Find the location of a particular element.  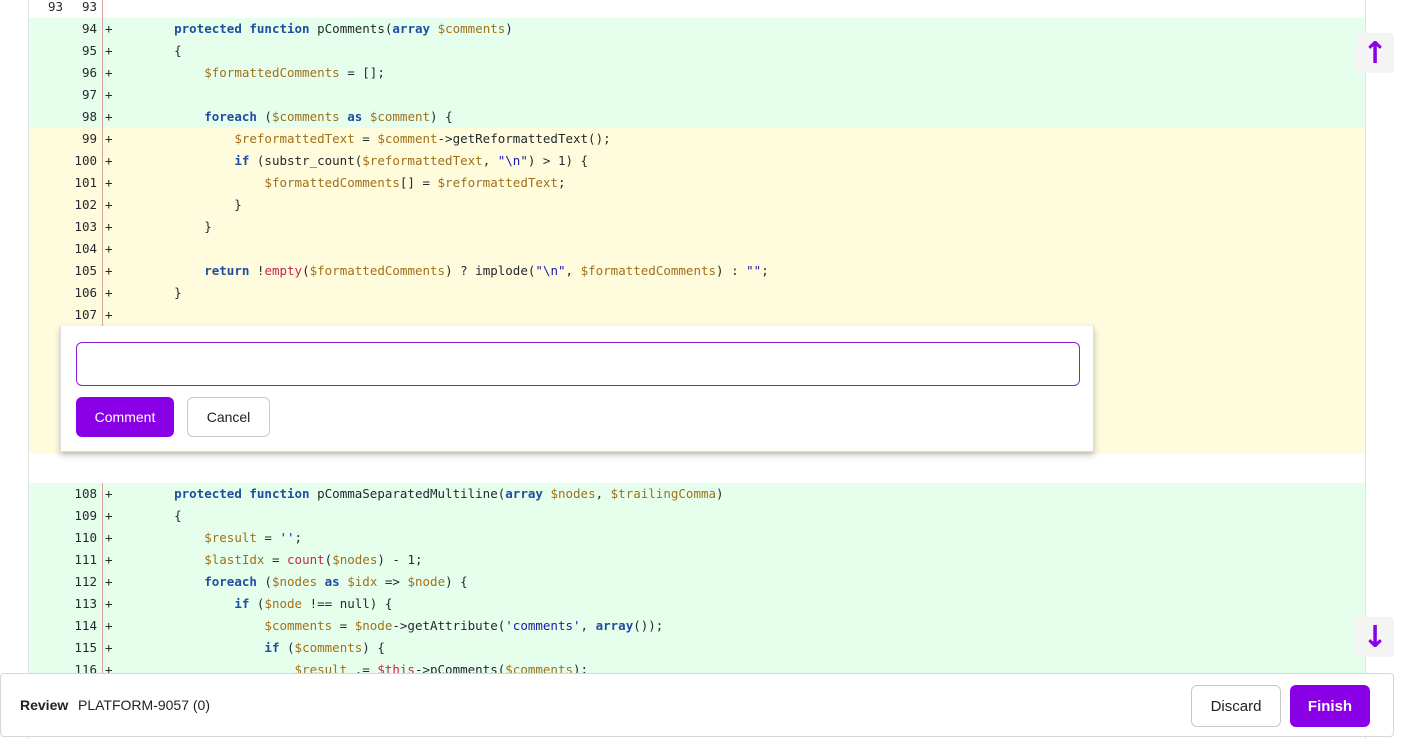

diff-line: 113 + if ($node !== null) { is located at coordinates (697, 604).